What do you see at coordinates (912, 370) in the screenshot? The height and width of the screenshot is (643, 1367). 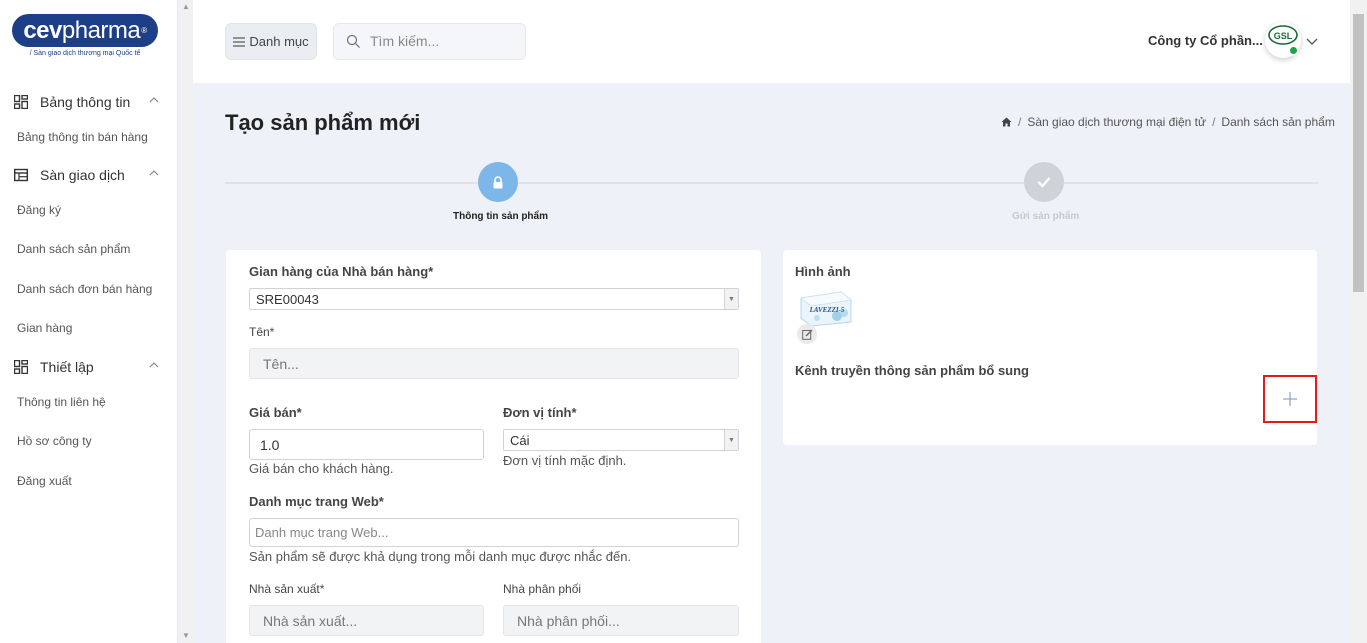 I see `extra-media-label: Kênh truyền thông sản phẩm bổ sung` at bounding box center [912, 370].